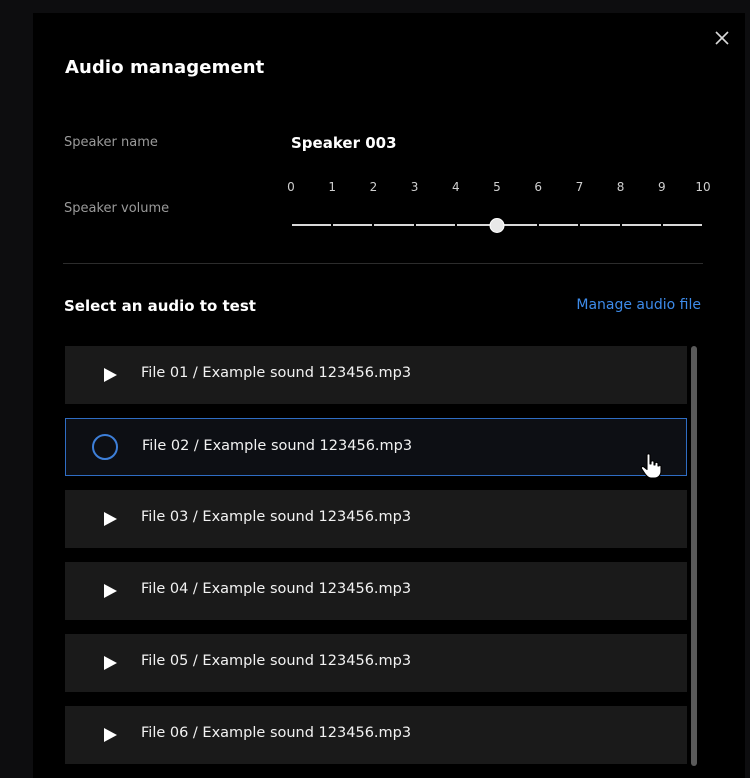 This screenshot has height=778, width=750. I want to click on volume-slider-thumb, so click(497, 225).